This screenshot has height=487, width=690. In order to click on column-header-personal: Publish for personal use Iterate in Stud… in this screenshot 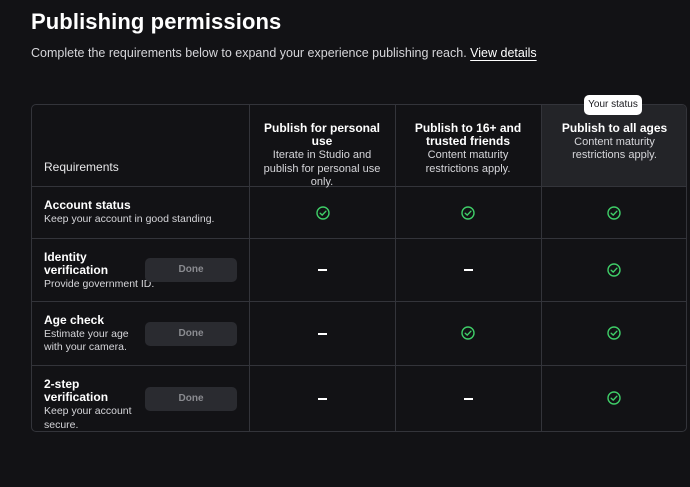, I will do `click(322, 155)`.